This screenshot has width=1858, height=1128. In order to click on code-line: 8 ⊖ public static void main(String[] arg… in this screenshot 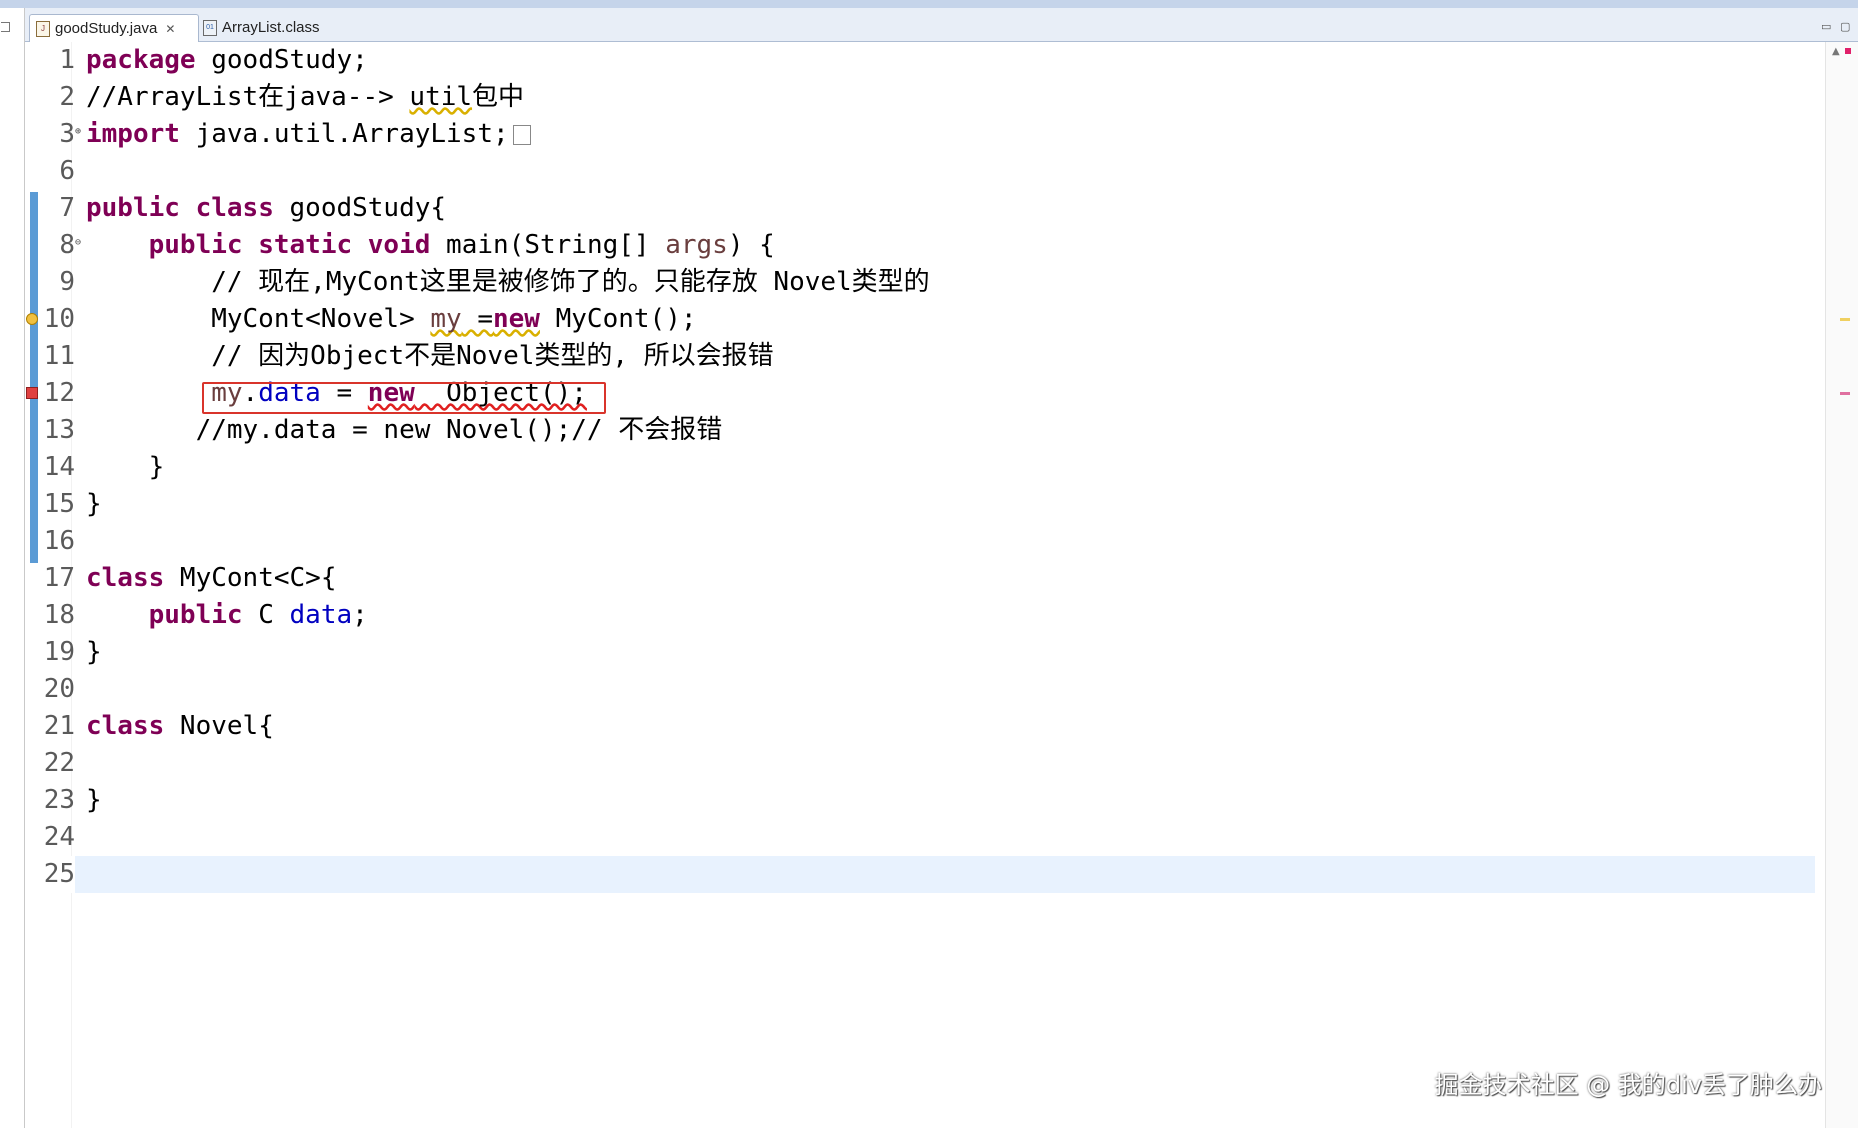, I will do `click(920, 245)`.